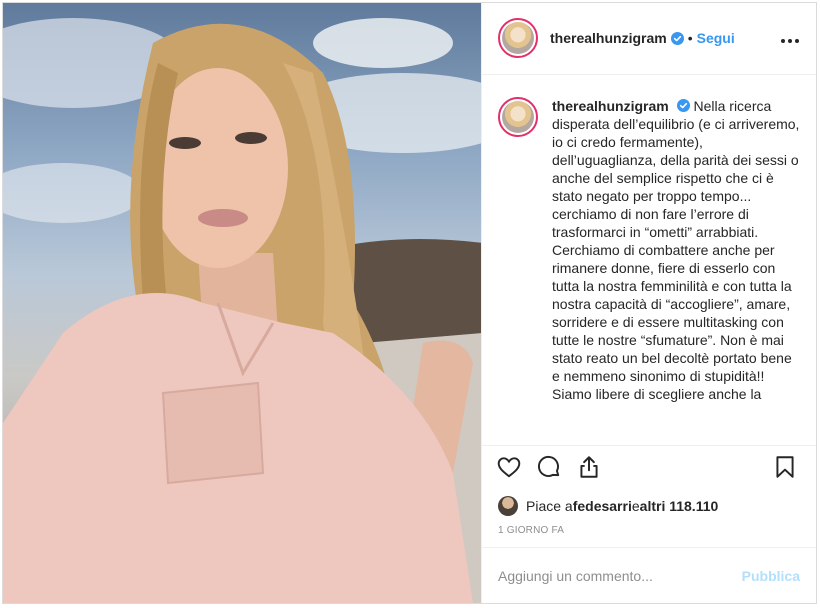  Describe the element at coordinates (508, 506) in the screenshot. I see `liker-avatar` at that location.